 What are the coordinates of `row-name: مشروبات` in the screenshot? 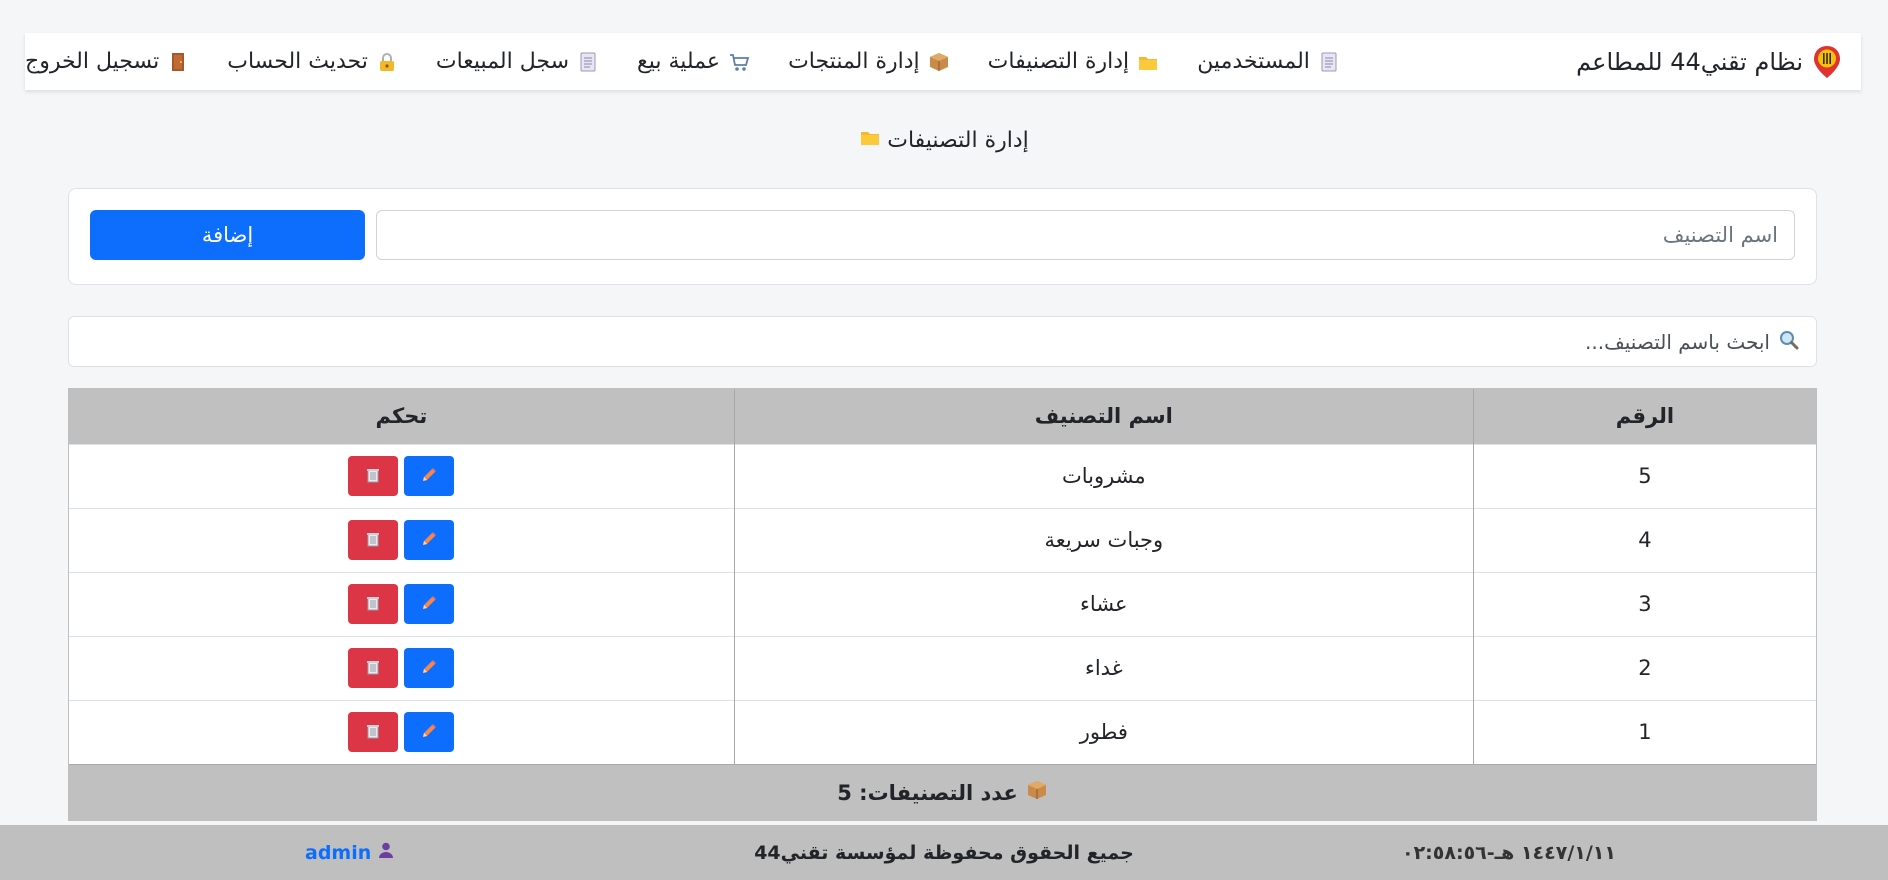 It's located at (1103, 475).